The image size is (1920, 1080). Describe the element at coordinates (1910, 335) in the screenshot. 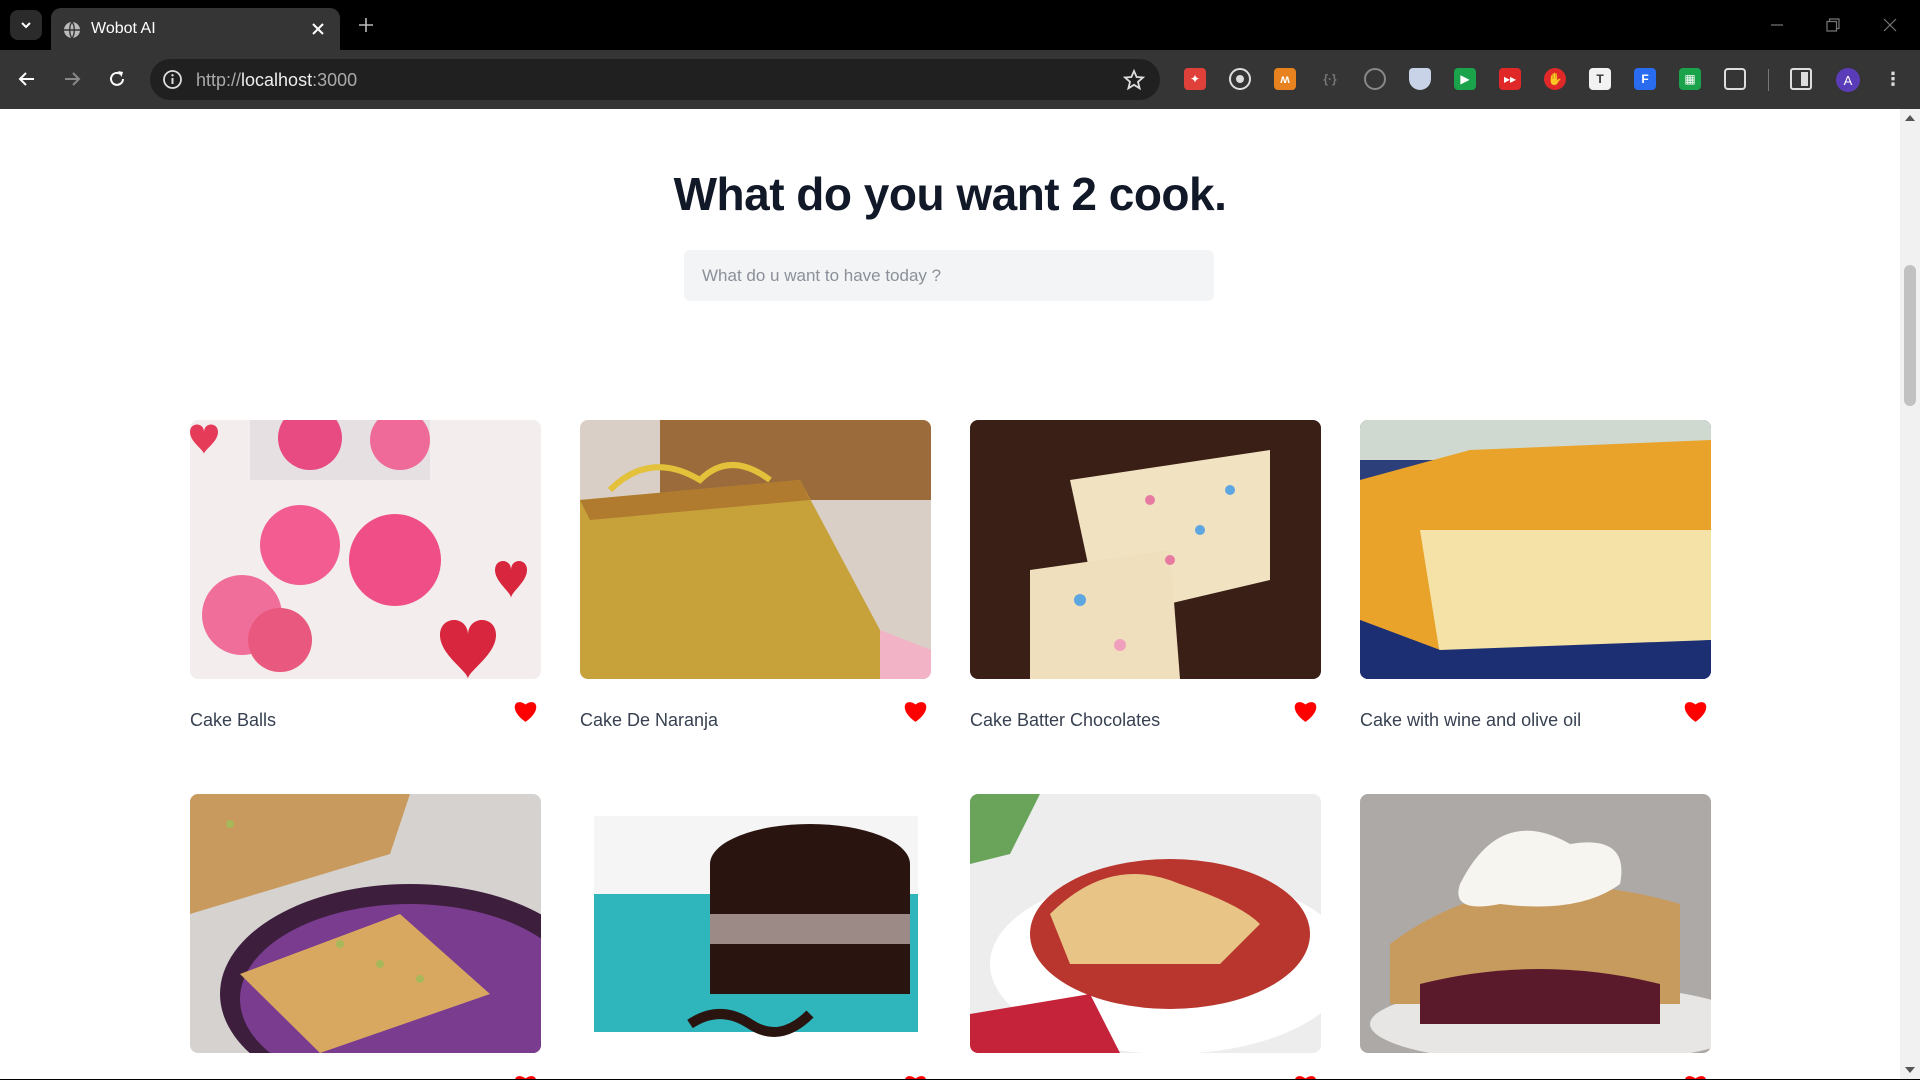

I see `scrollbar-thumb` at that location.